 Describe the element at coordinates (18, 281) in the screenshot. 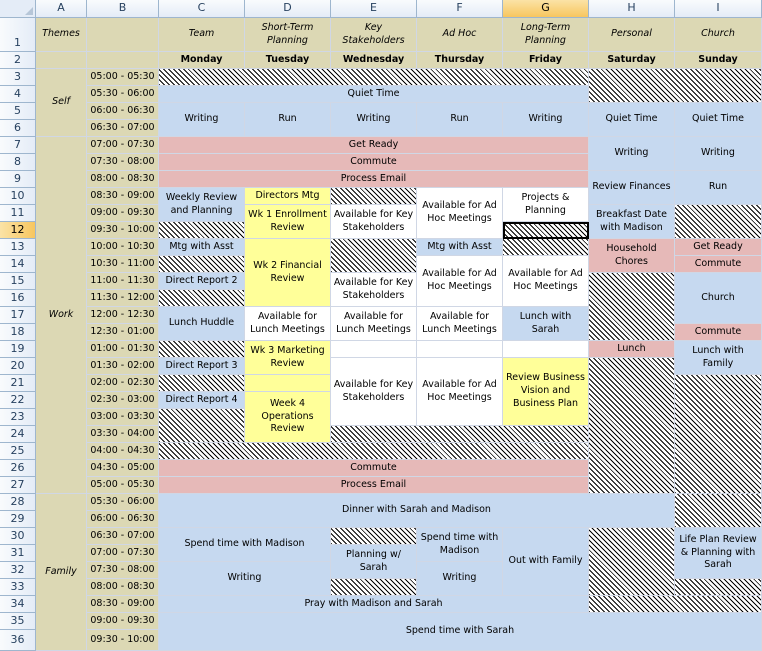

I see `row-header-15: 15` at that location.